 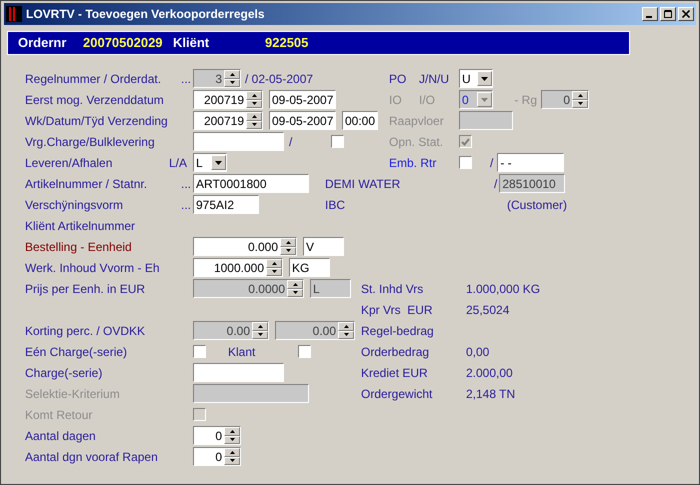 I want to click on spin-field: 1000.000, so click(x=238, y=267).